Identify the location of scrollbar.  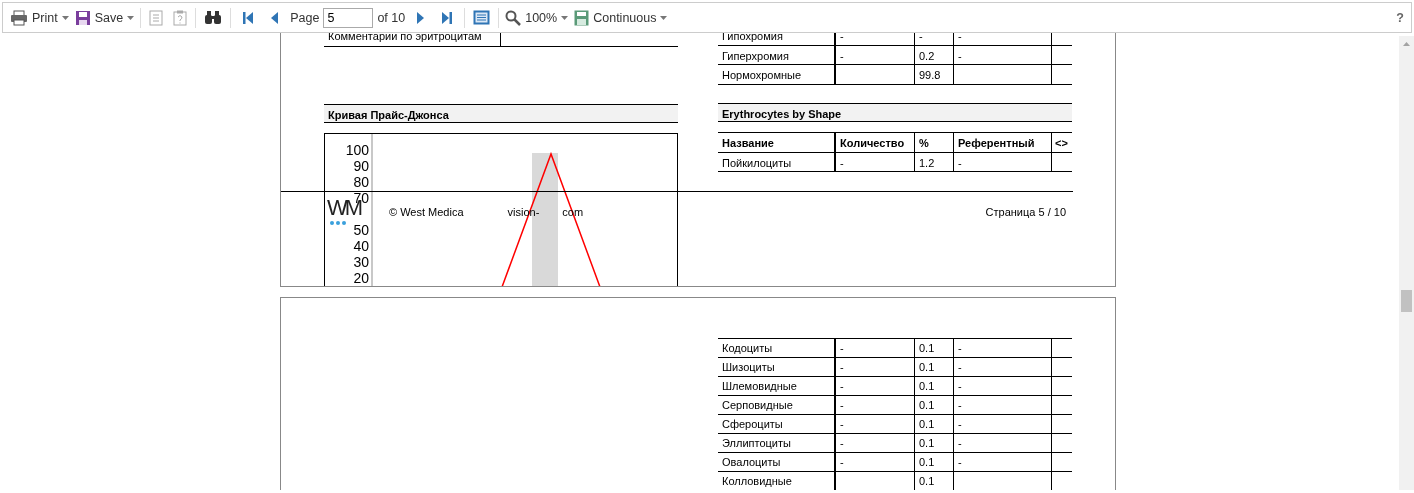
(1406, 263).